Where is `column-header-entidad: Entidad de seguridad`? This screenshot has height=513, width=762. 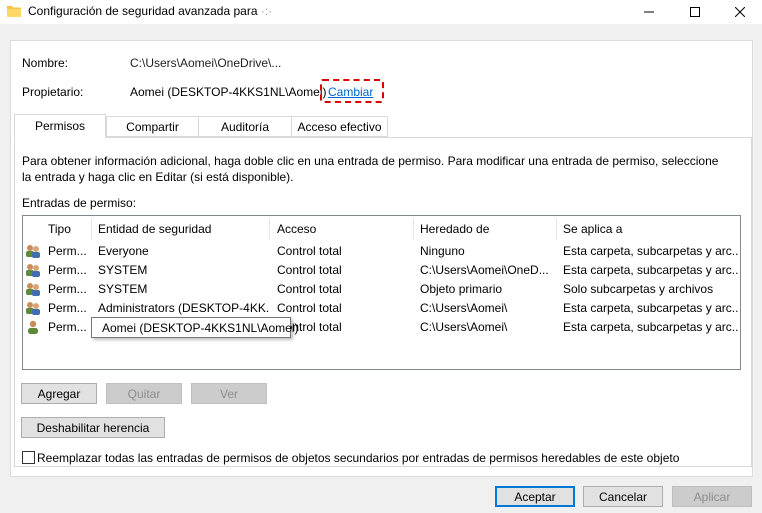
column-header-entidad: Entidad de seguridad is located at coordinates (182, 229).